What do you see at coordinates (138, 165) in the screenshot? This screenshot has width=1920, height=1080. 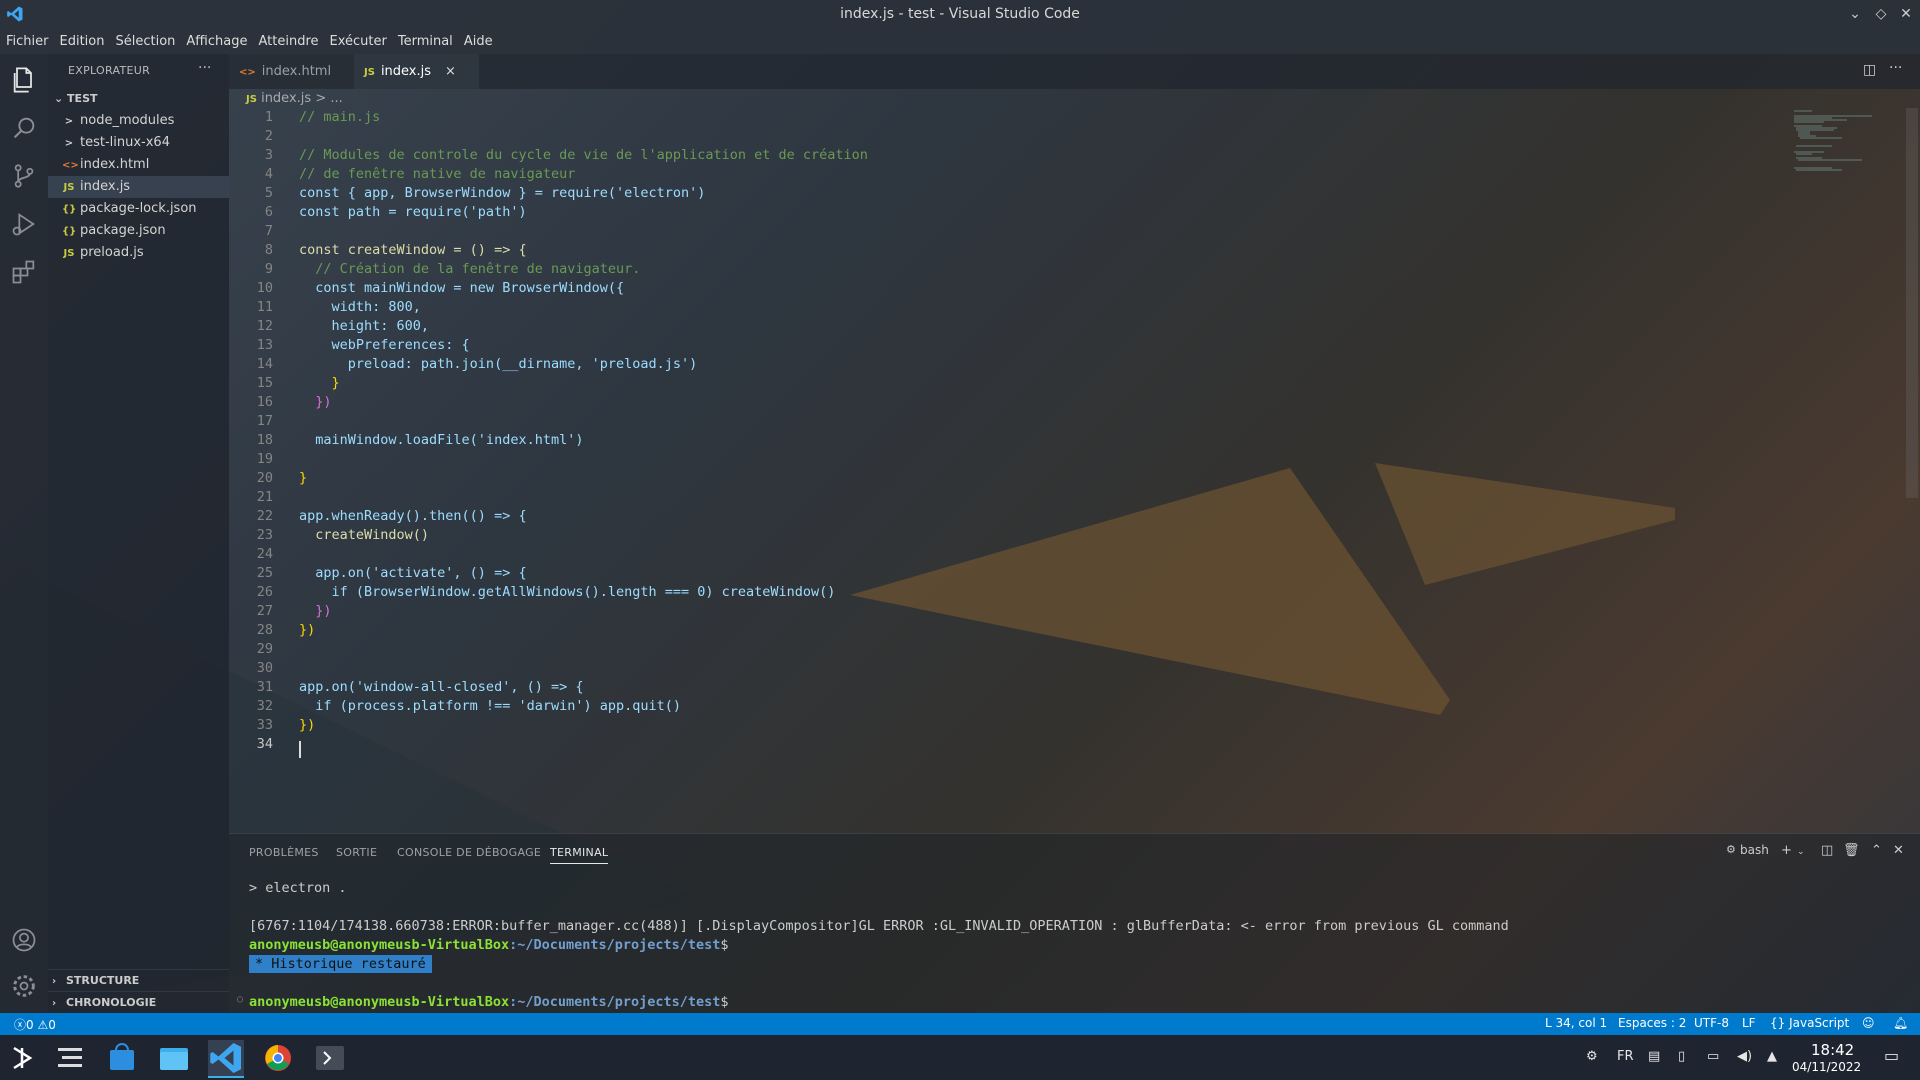 I see `tree-item-index-html: <>index.html` at bounding box center [138, 165].